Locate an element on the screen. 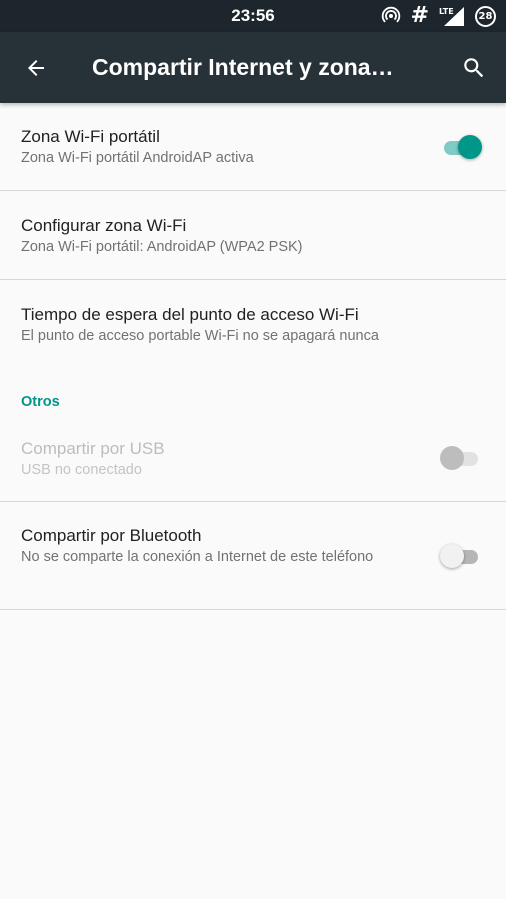  hash-icon: # is located at coordinates (419, 15).